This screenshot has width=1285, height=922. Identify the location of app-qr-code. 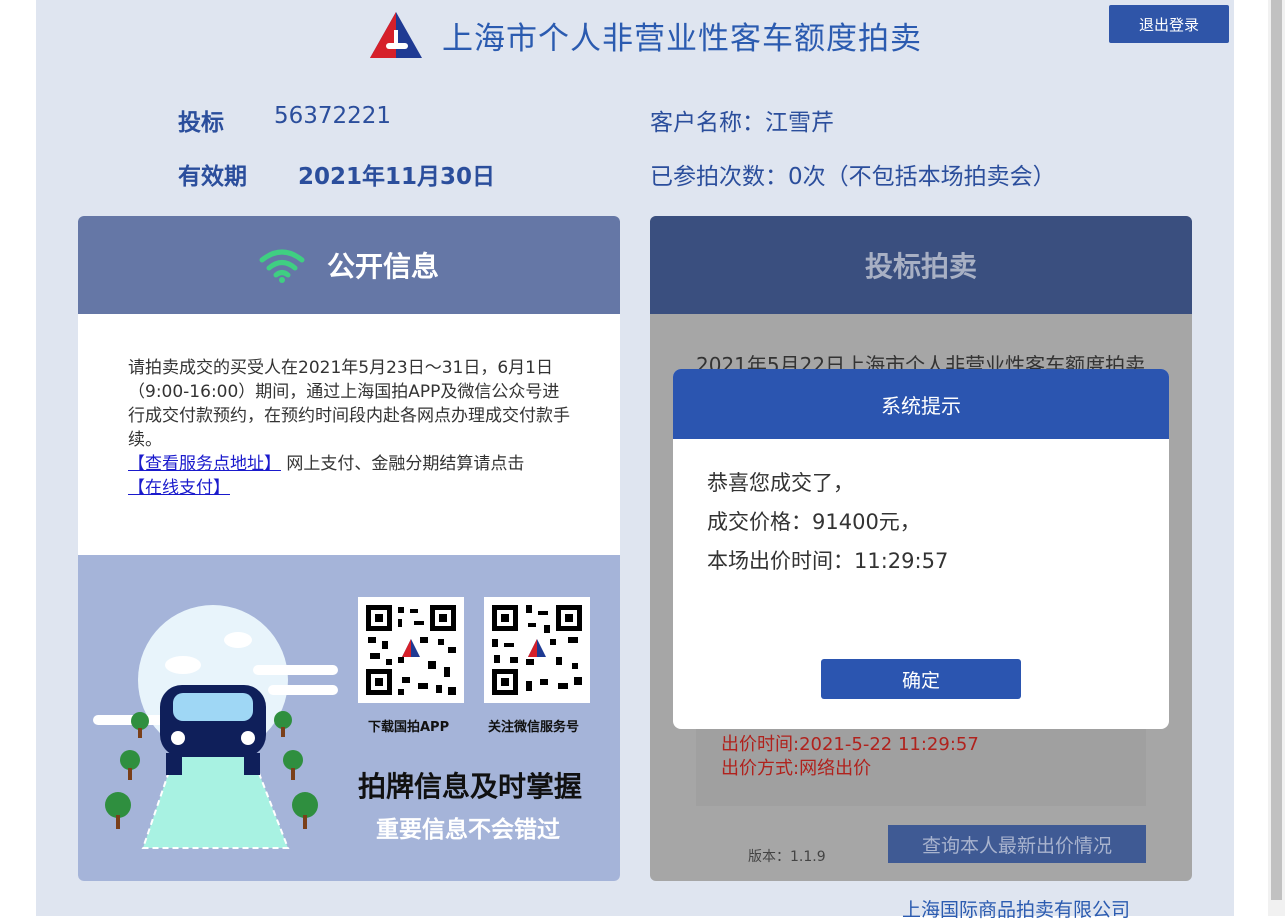
(411, 650).